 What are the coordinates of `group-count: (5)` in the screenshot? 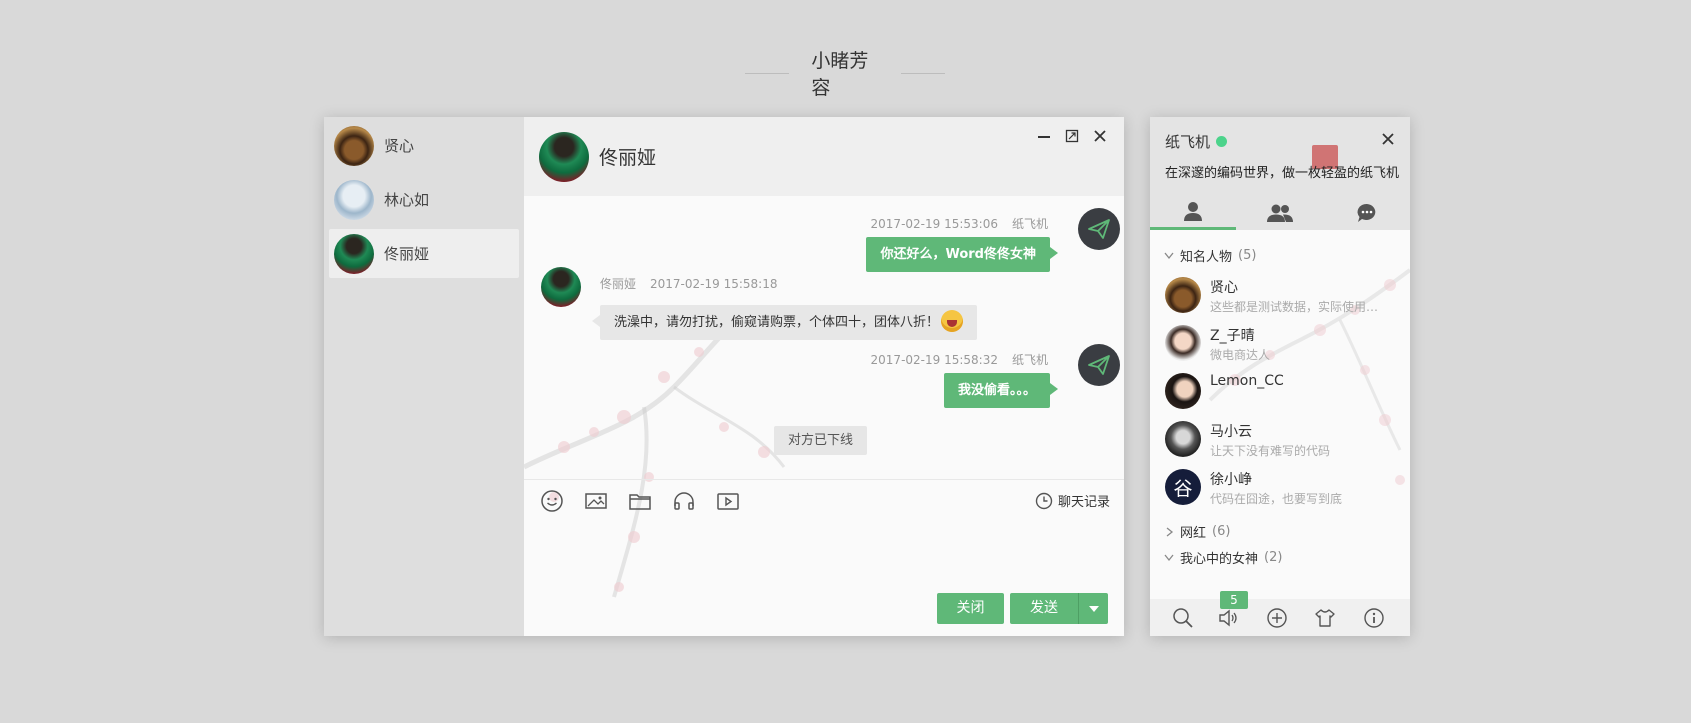 It's located at (1247, 255).